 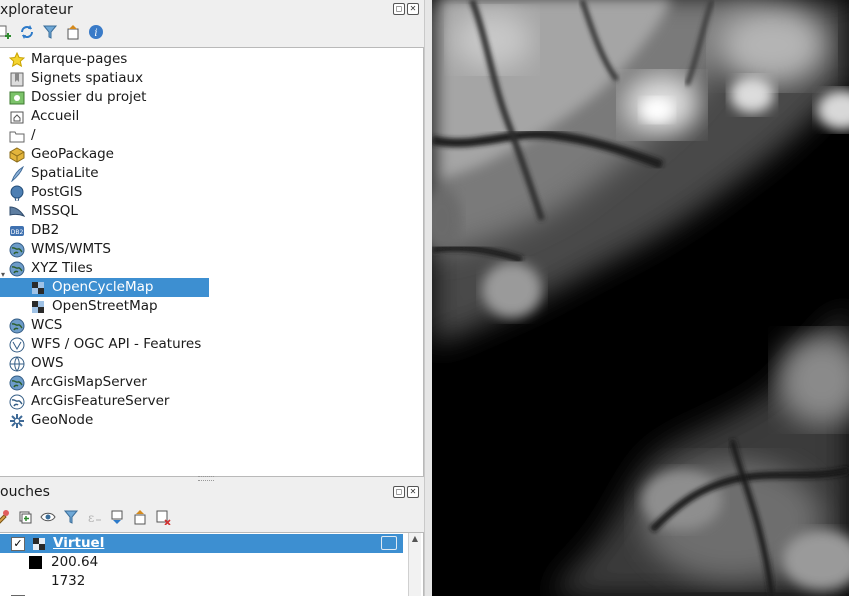 I want to click on tree-item-label: Accueil, so click(x=55, y=116).